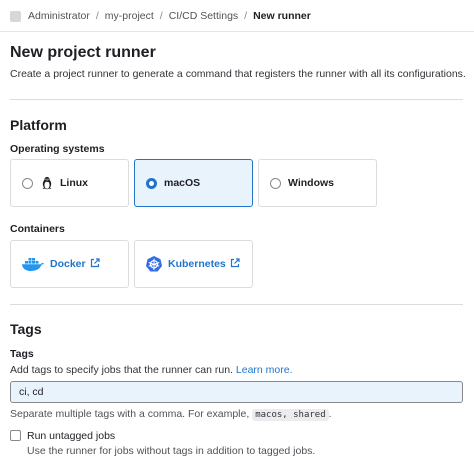 The image size is (474, 476). I want to click on tags-input: ci, cd, so click(236, 392).